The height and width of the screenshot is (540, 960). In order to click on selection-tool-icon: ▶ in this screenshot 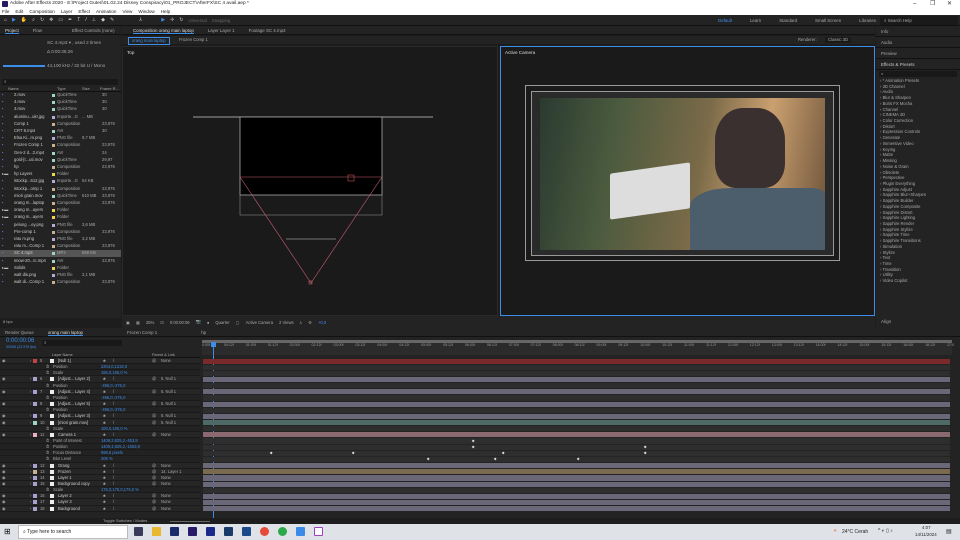, I will do `click(14, 20)`.